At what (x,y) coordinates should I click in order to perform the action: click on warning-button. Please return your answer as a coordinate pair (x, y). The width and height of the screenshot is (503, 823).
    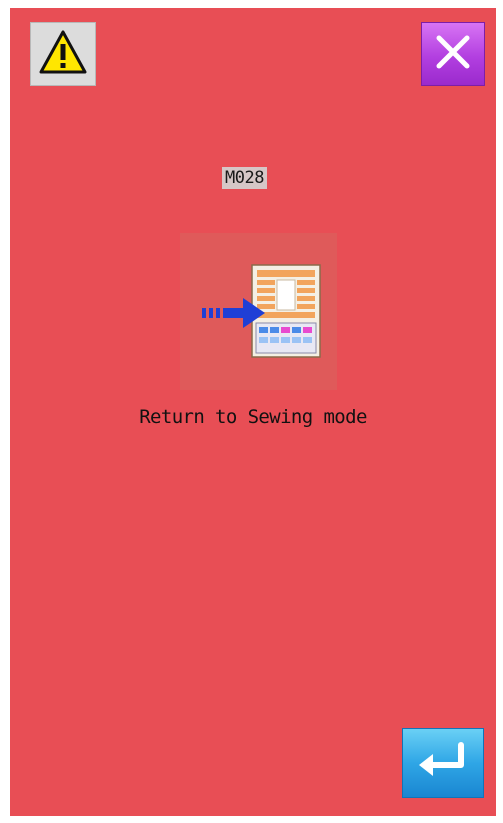
    Looking at the image, I should click on (63, 54).